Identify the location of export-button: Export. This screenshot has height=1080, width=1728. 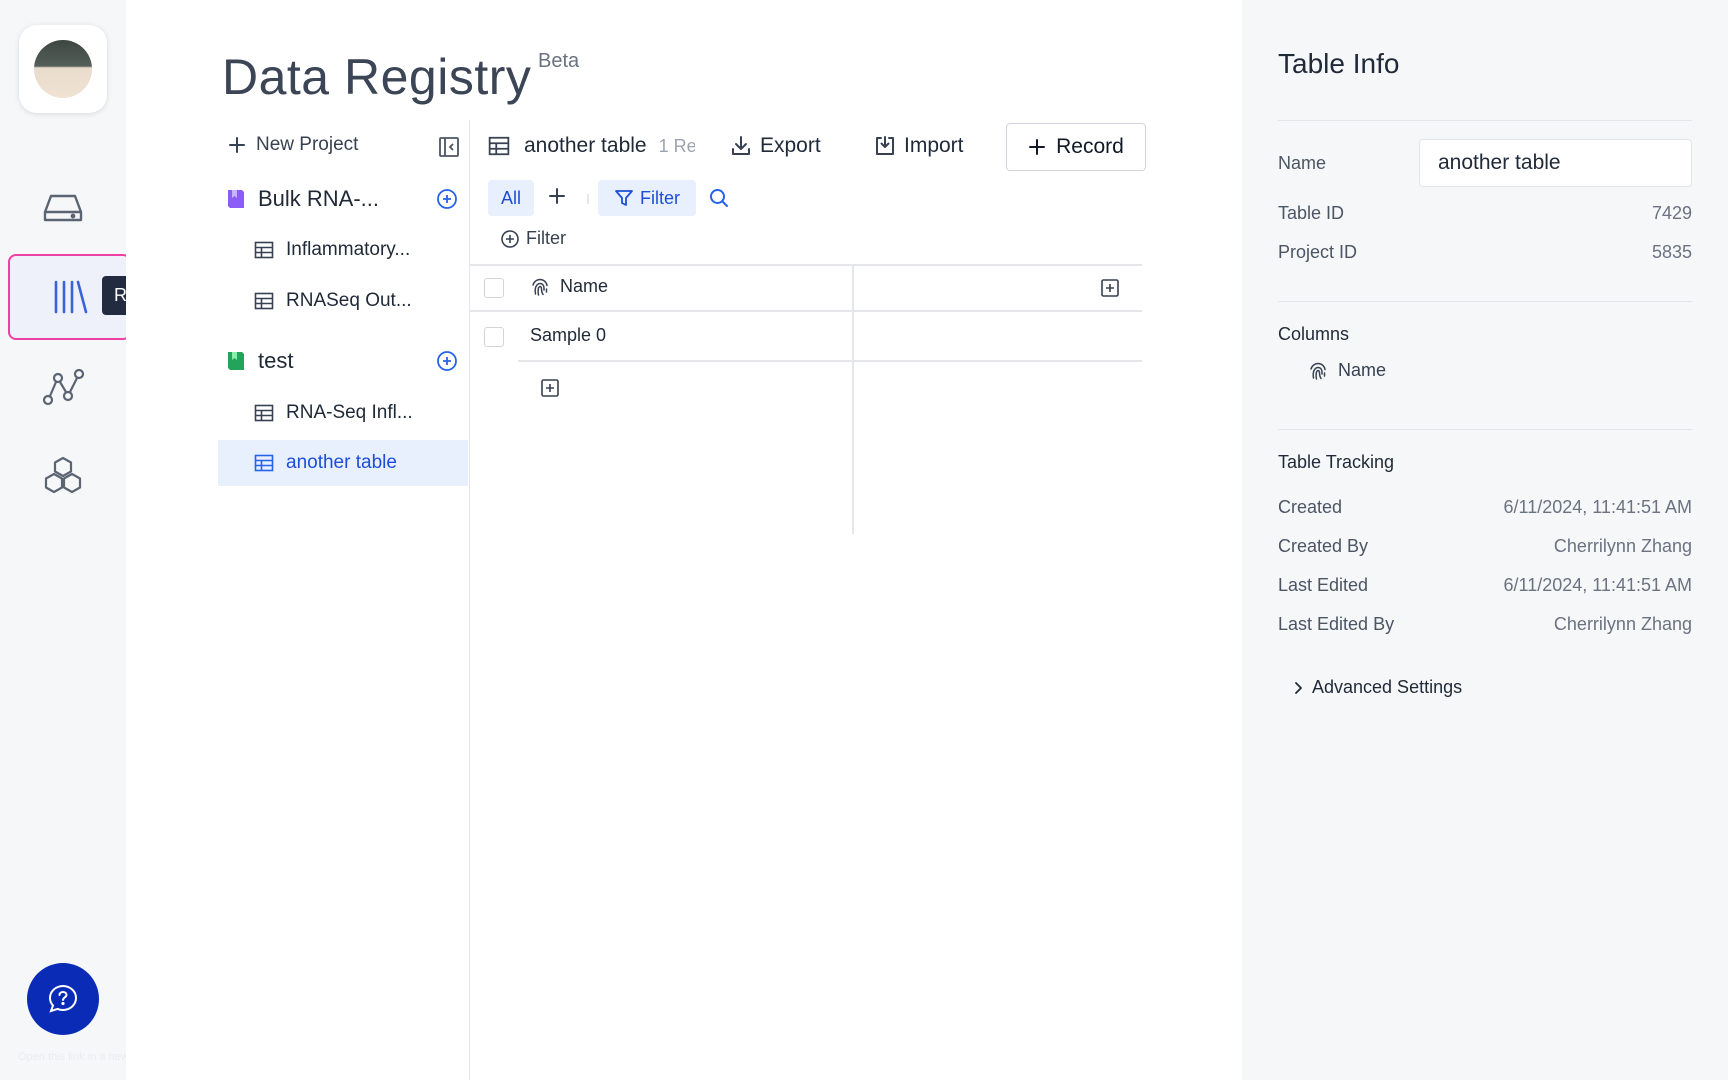
(775, 146).